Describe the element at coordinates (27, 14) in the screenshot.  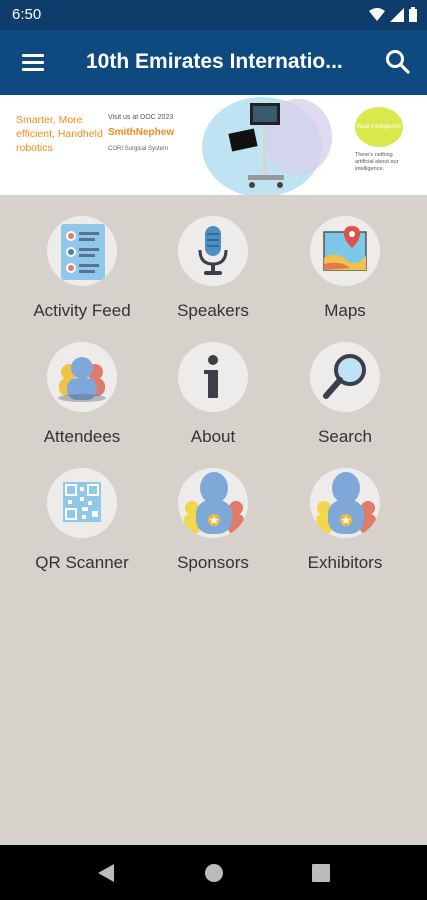
I see `status-time: 6:50` at that location.